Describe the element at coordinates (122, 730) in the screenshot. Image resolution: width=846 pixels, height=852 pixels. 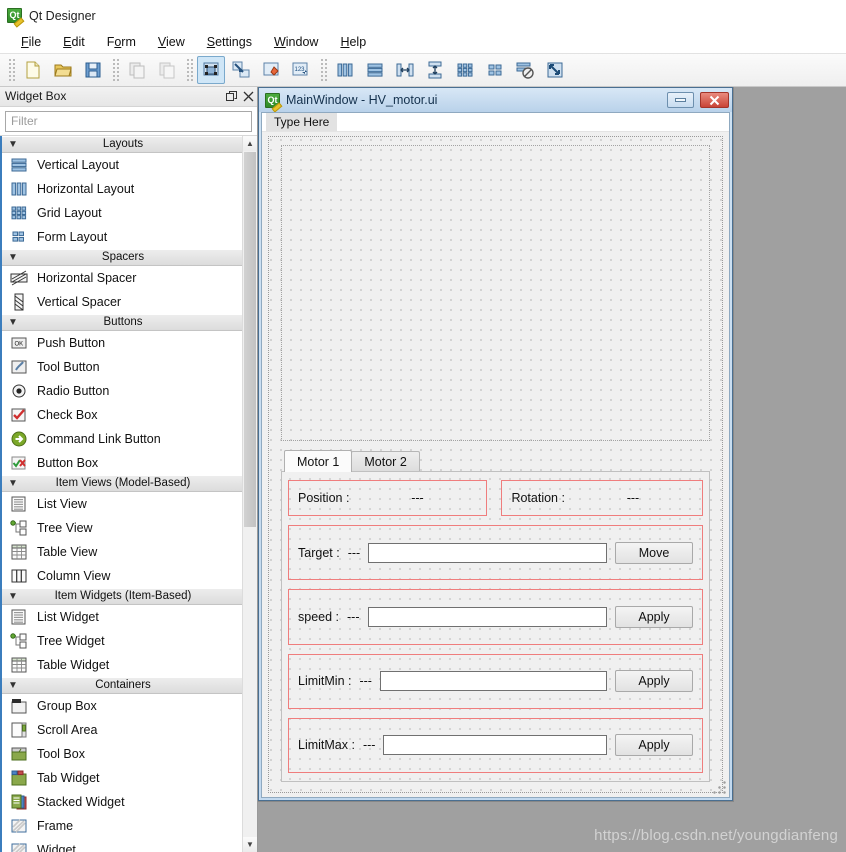
I see `widget-item-scroll-area: Scroll Area` at that location.